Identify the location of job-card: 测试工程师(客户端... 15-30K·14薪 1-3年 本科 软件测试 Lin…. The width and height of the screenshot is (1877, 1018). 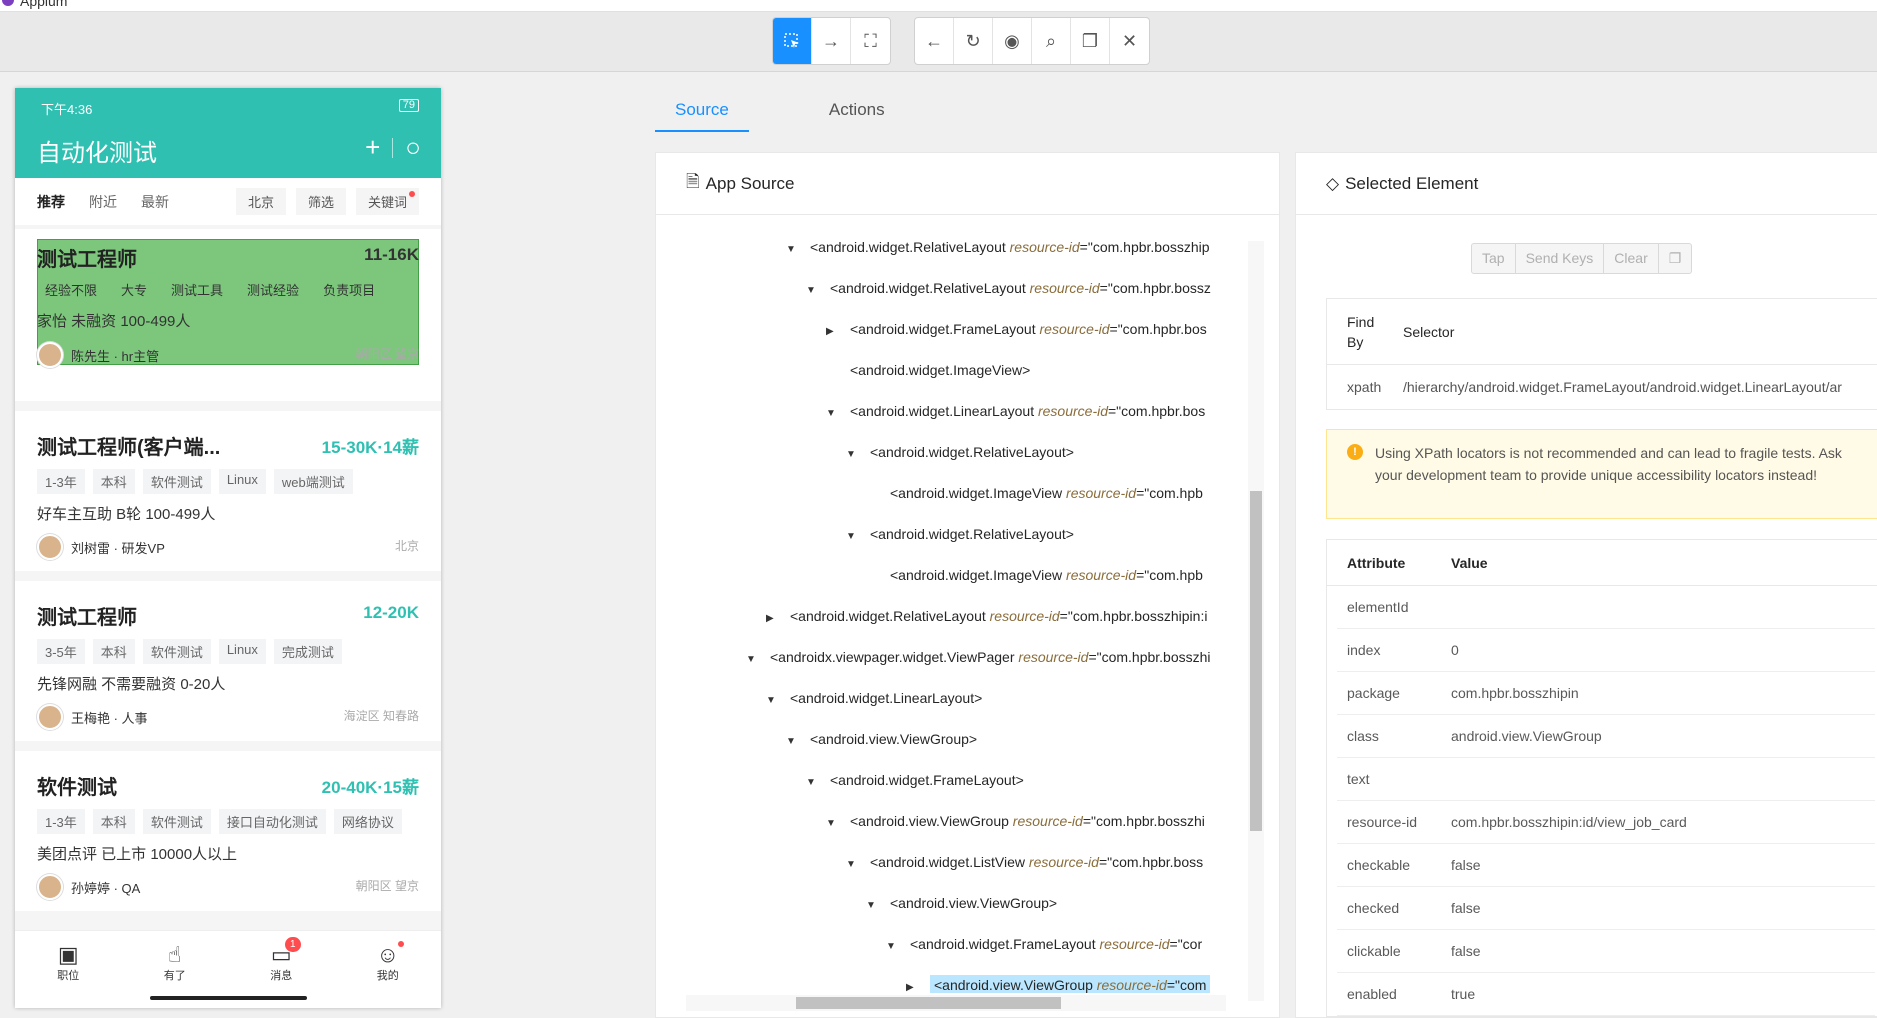
(228, 491).